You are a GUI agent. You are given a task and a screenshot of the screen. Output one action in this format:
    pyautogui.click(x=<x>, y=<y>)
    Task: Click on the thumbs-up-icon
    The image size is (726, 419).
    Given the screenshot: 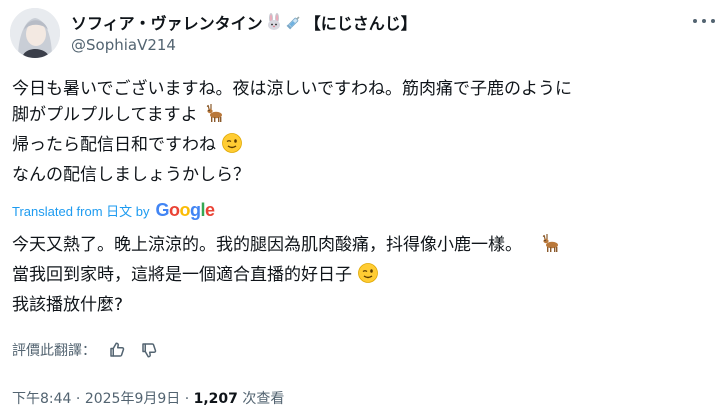 What is the action you would take?
    pyautogui.click(x=117, y=350)
    